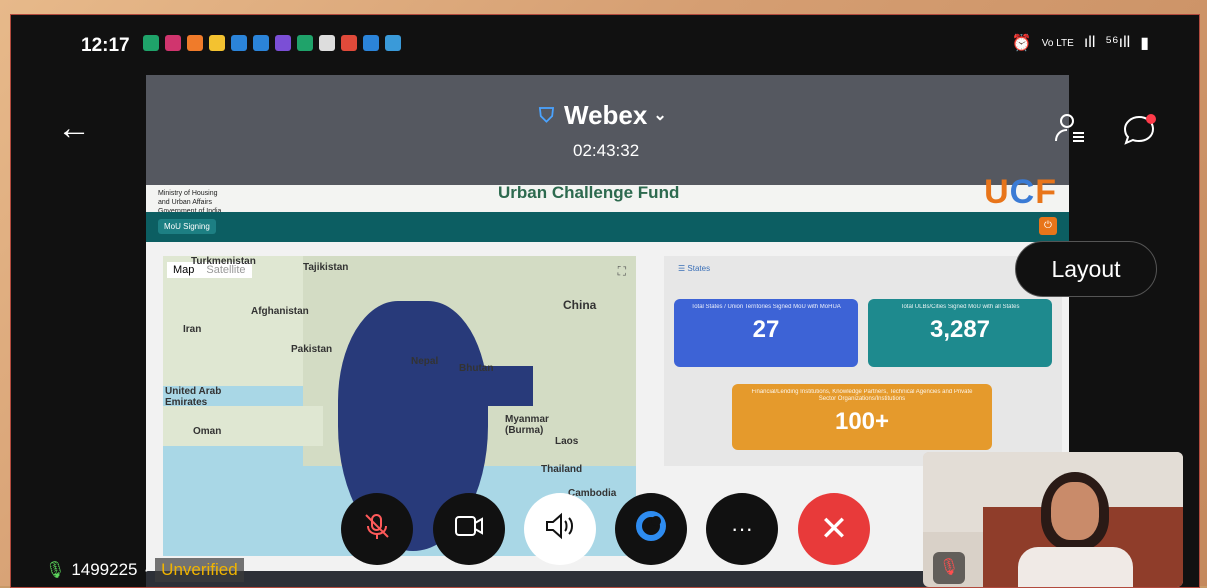  I want to click on more-icon: ···, so click(742, 528).